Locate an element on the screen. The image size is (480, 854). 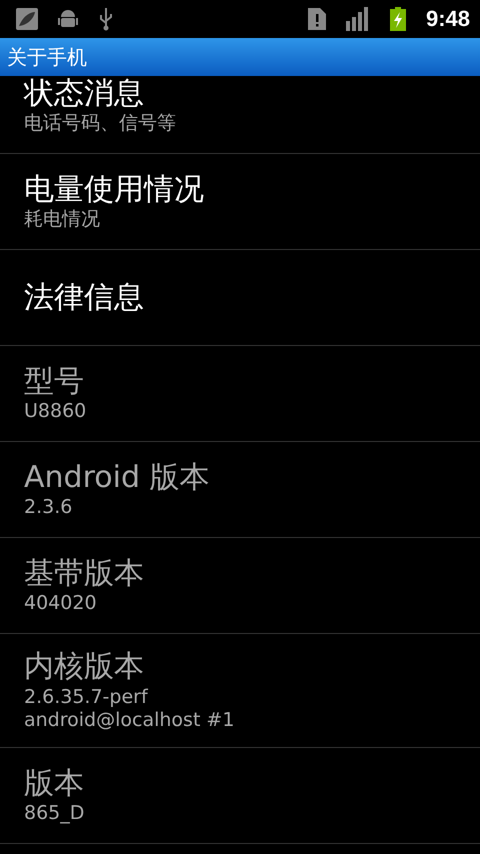
item-title: 基带版本 is located at coordinates (84, 573).